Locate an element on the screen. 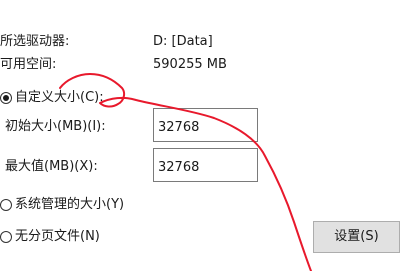  custom-size-radio is located at coordinates (6, 98).